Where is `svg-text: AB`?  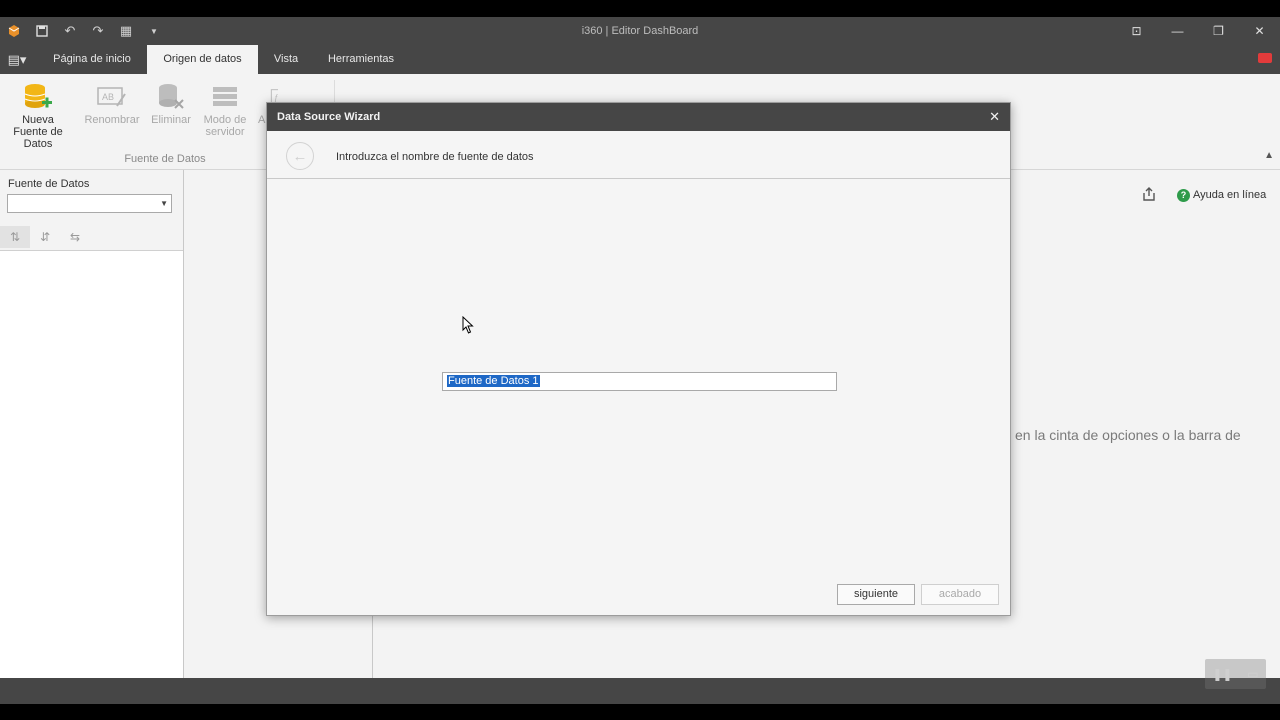
svg-text: AB is located at coordinates (108, 97).